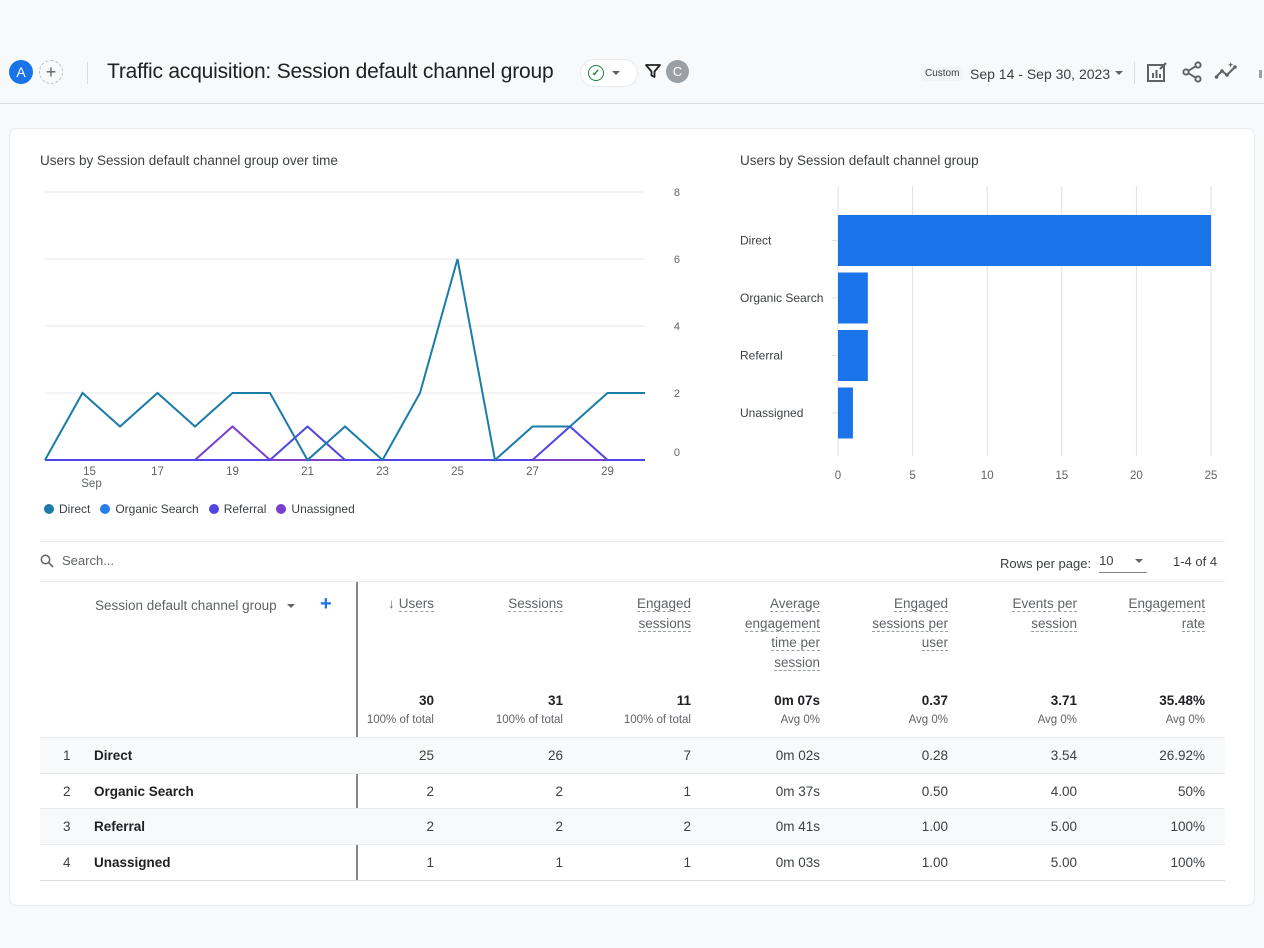 The image size is (1264, 948). I want to click on x-tick-label: 0, so click(838, 476).